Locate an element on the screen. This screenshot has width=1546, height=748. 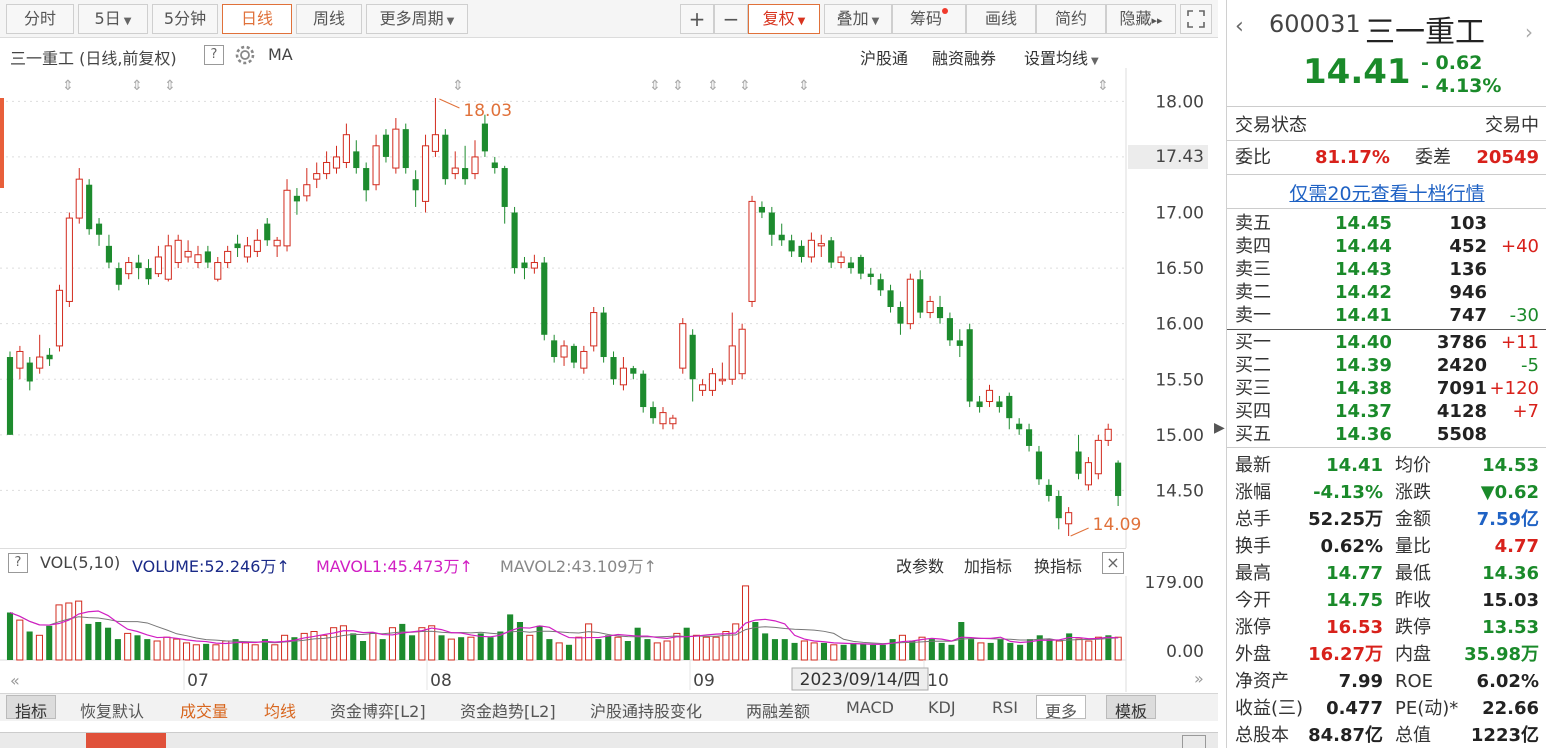
tab-more-periods: 更多周期 ▼ is located at coordinates (417, 19).